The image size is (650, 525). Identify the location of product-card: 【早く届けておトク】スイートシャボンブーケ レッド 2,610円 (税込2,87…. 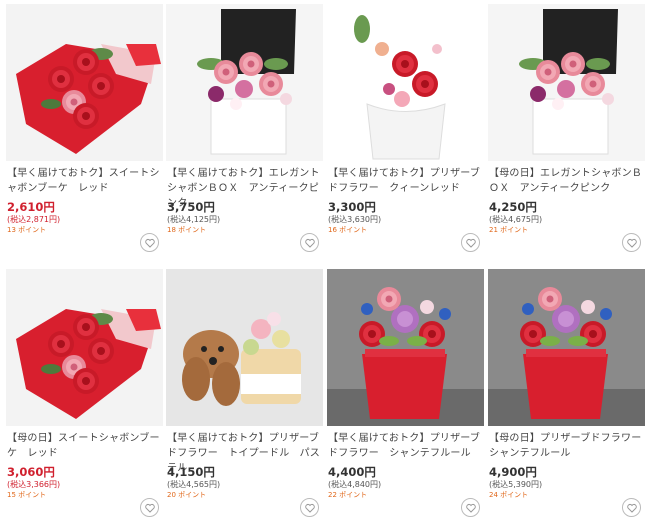
(84, 129).